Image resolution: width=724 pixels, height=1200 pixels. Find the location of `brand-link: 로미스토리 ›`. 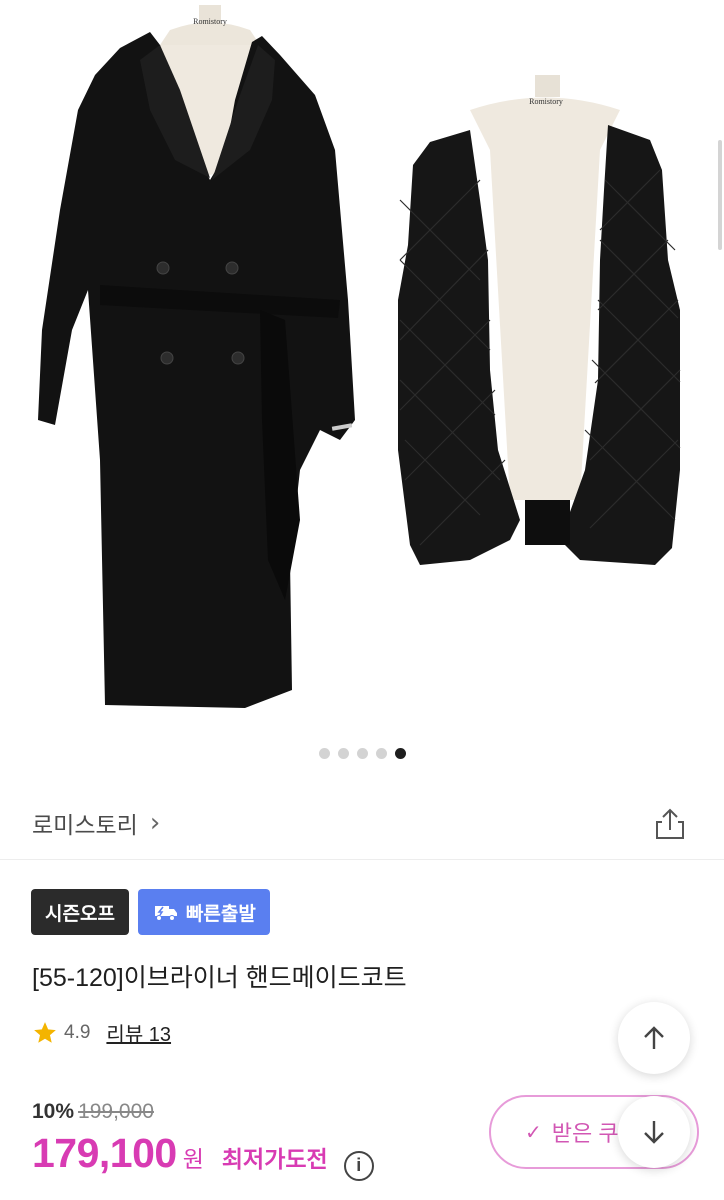

brand-link: 로미스토리 › is located at coordinates (96, 823).